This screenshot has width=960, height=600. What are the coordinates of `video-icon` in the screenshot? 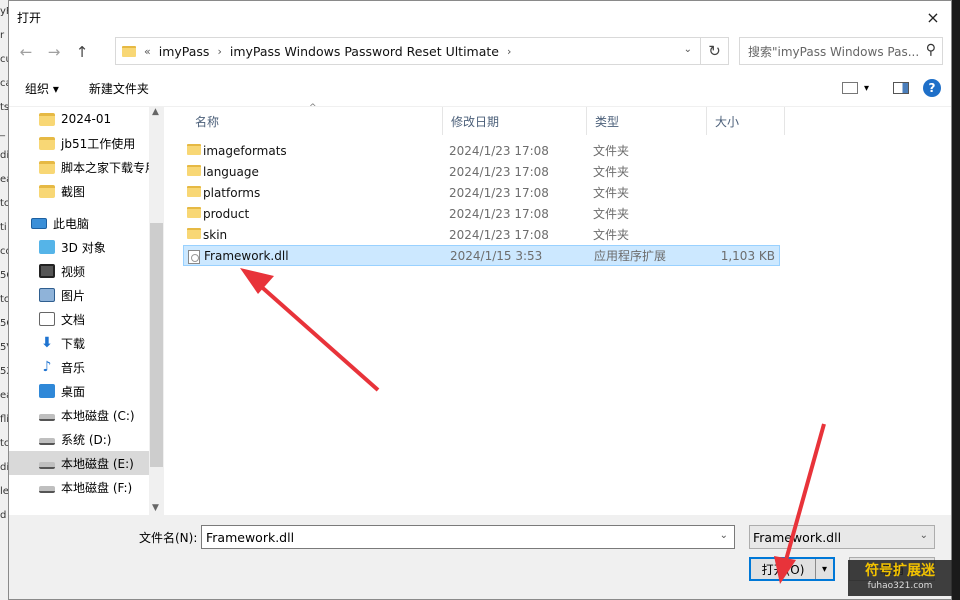 It's located at (47, 271).